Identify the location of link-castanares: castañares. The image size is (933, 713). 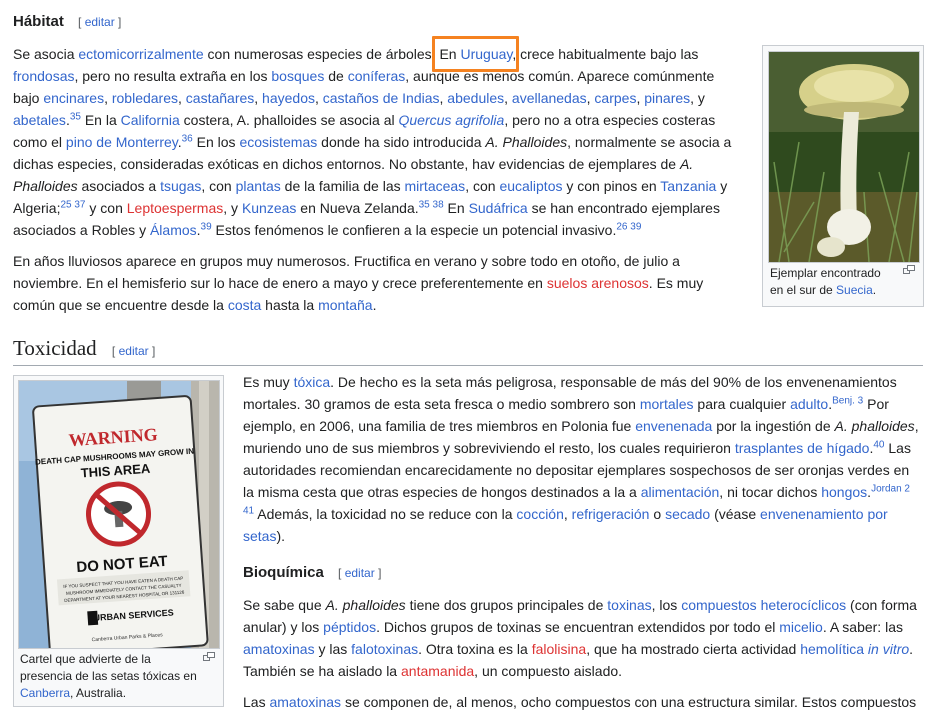
(220, 98).